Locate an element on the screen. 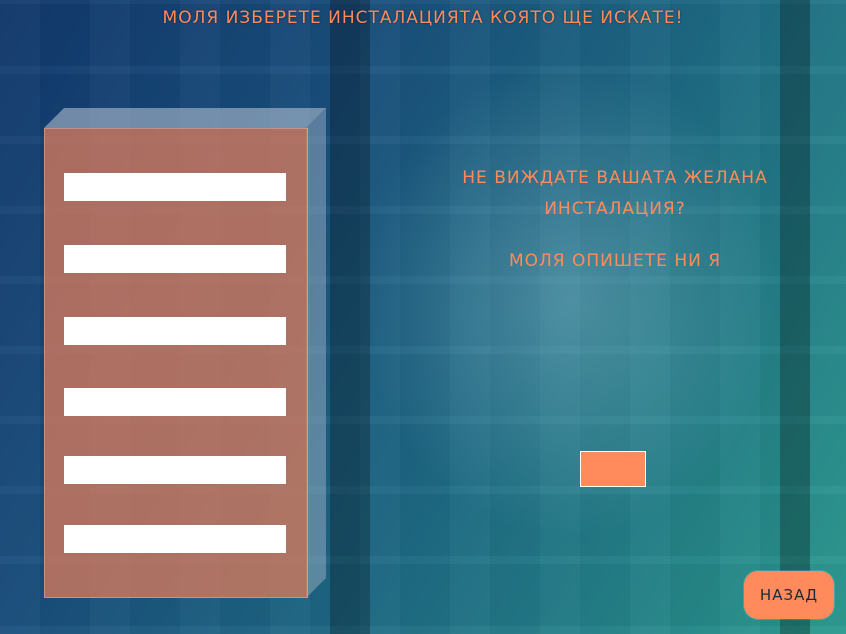 This screenshot has width=846, height=634. back-button: НАЗАД is located at coordinates (789, 595).